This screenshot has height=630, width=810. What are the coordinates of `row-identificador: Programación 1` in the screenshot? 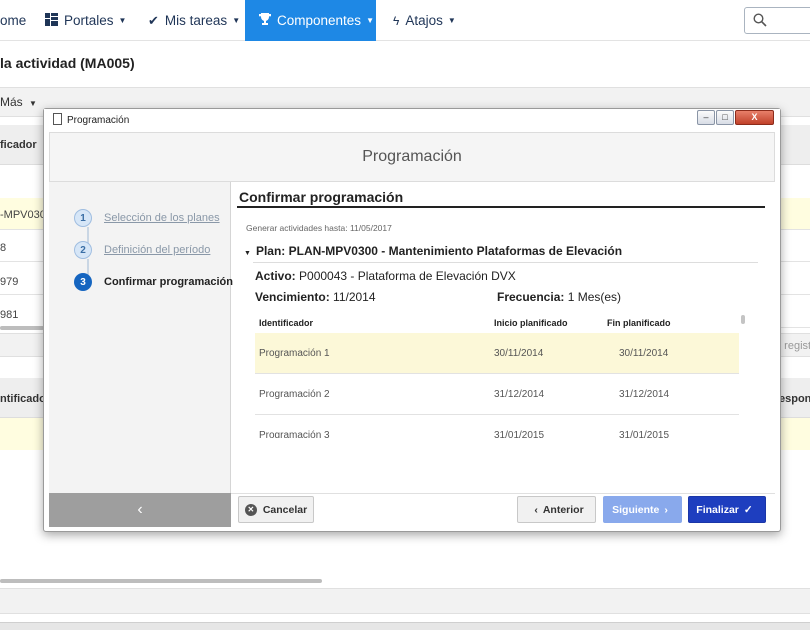 It's located at (294, 353).